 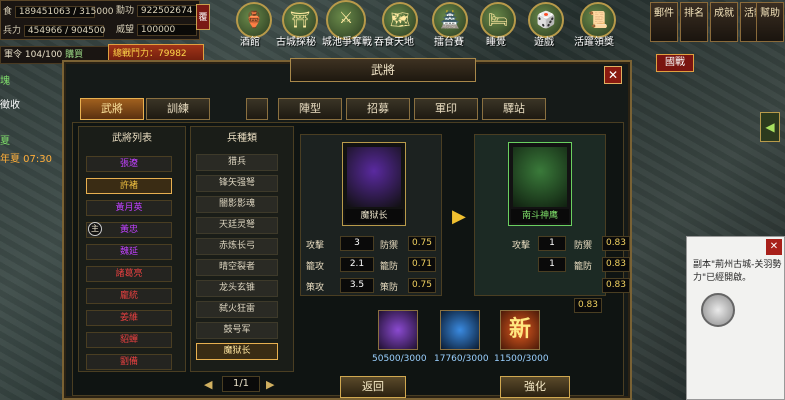 I want to click on unit-item: 鼓号军, so click(x=237, y=330).